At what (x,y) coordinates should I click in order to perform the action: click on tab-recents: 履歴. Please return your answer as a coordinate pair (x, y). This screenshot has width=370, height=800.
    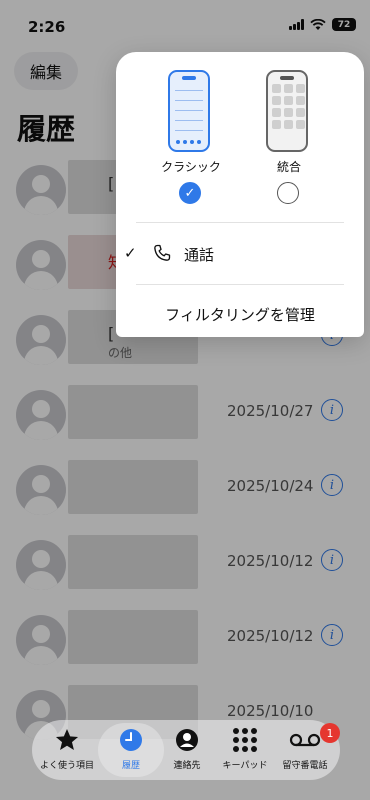
    Looking at the image, I should click on (131, 750).